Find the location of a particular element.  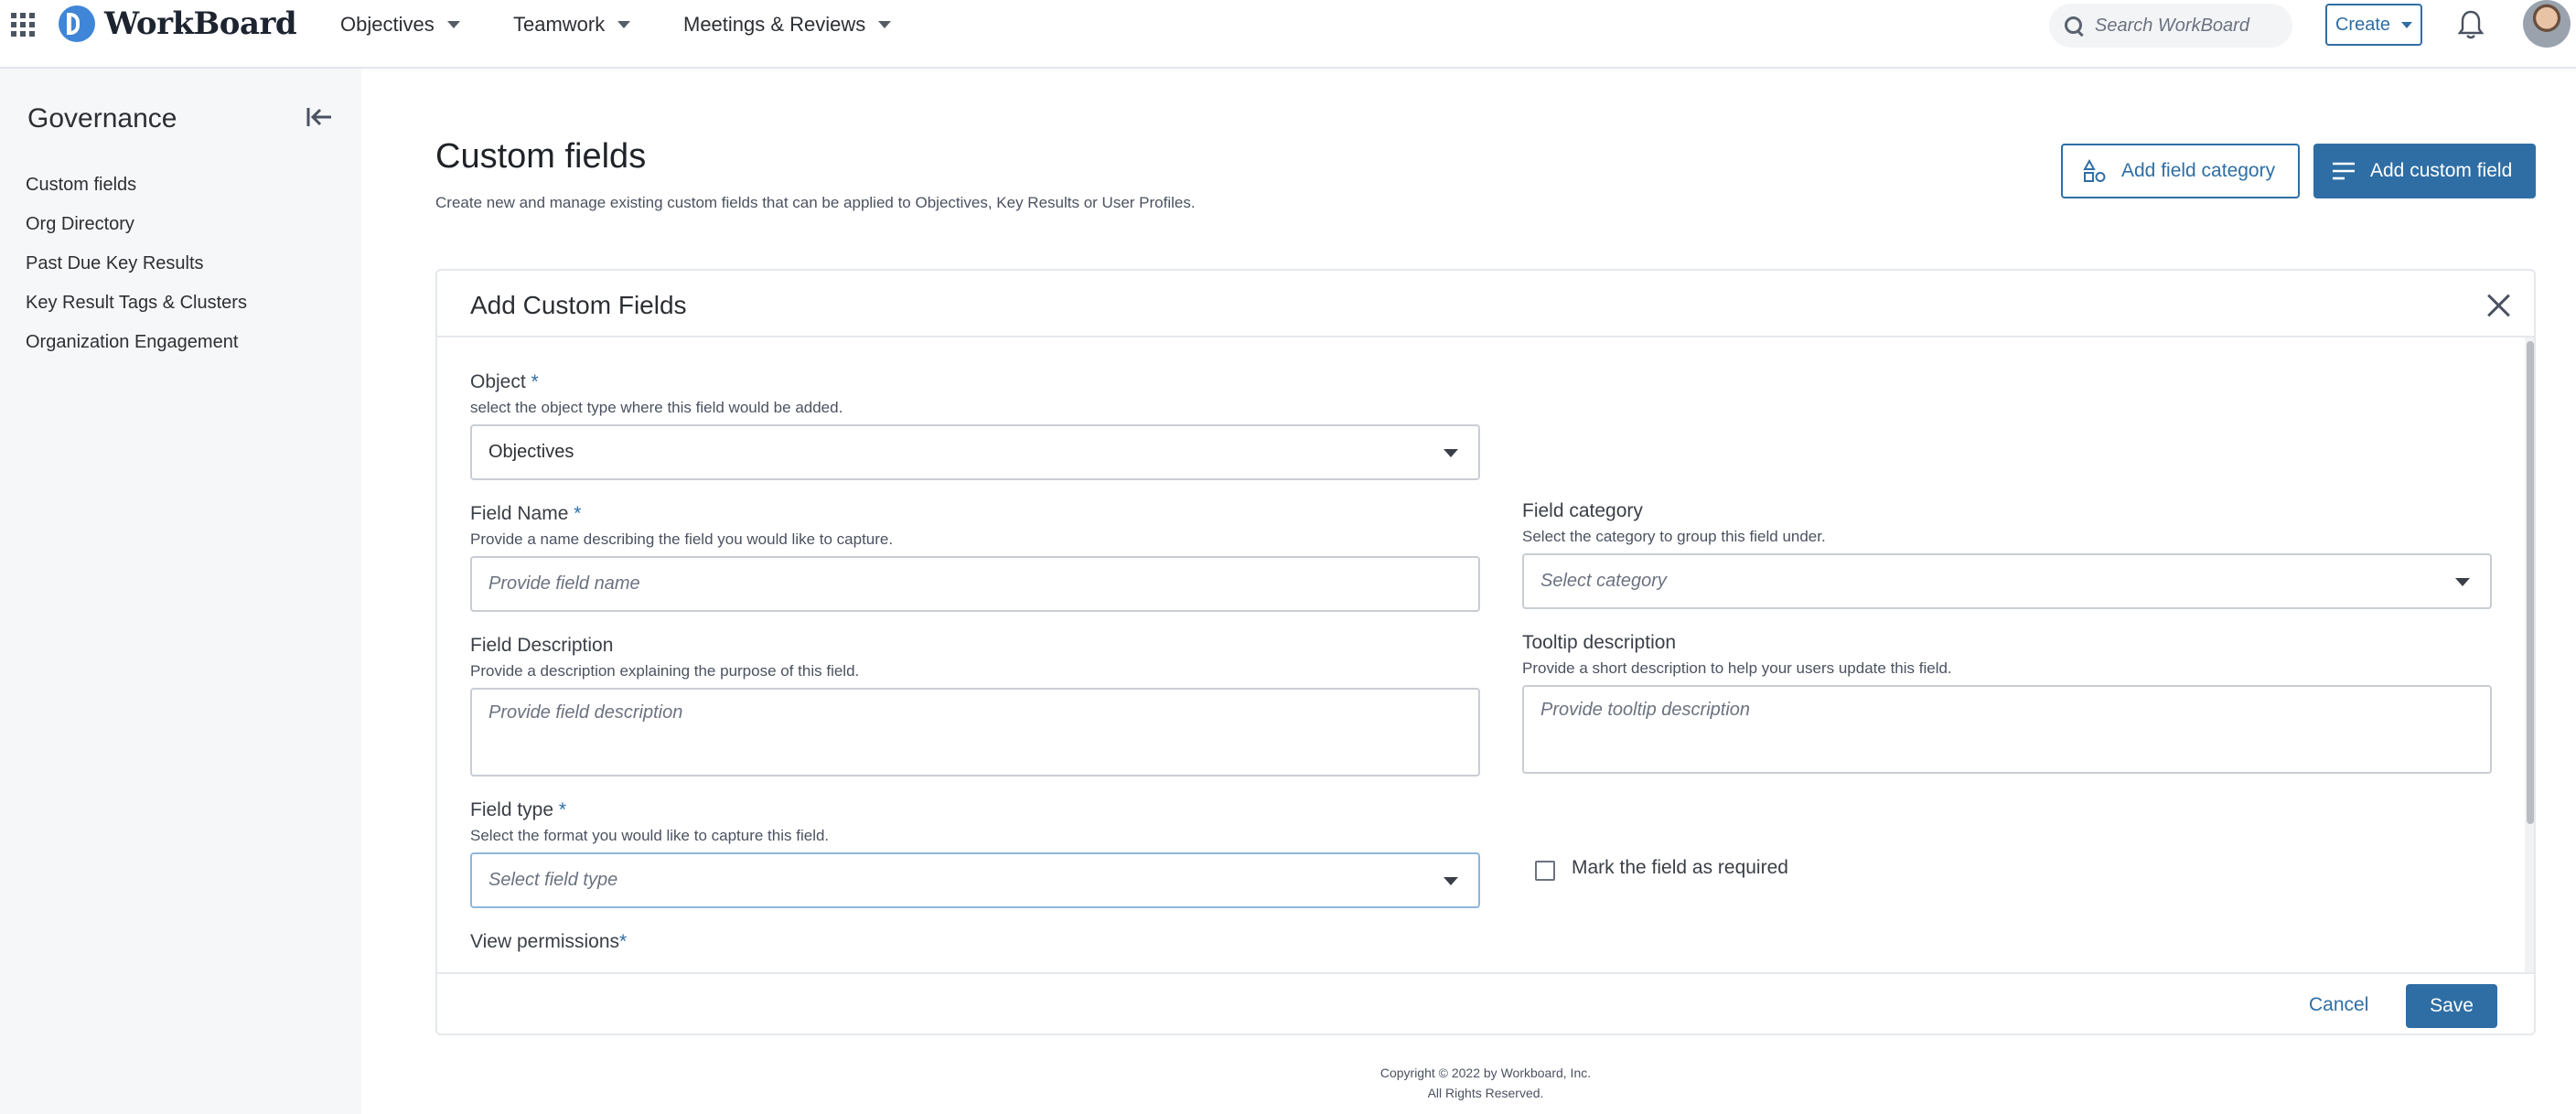

tooltip-description-textarea: Provide tooltip description is located at coordinates (2007, 730).